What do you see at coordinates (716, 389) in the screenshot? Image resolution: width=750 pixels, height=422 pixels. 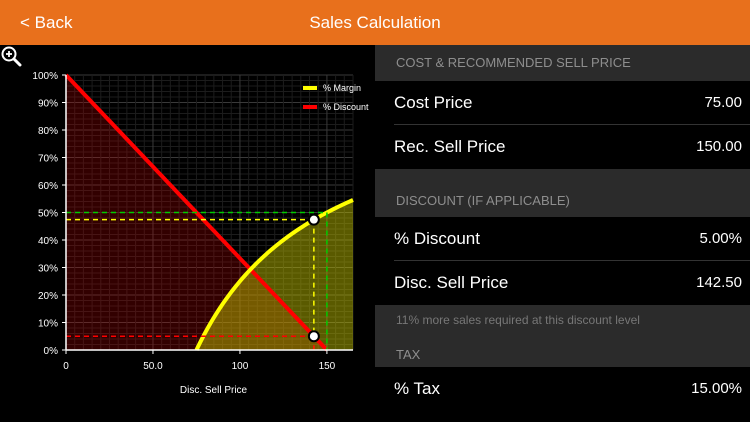 I see `tax-value: 15.00%` at bounding box center [716, 389].